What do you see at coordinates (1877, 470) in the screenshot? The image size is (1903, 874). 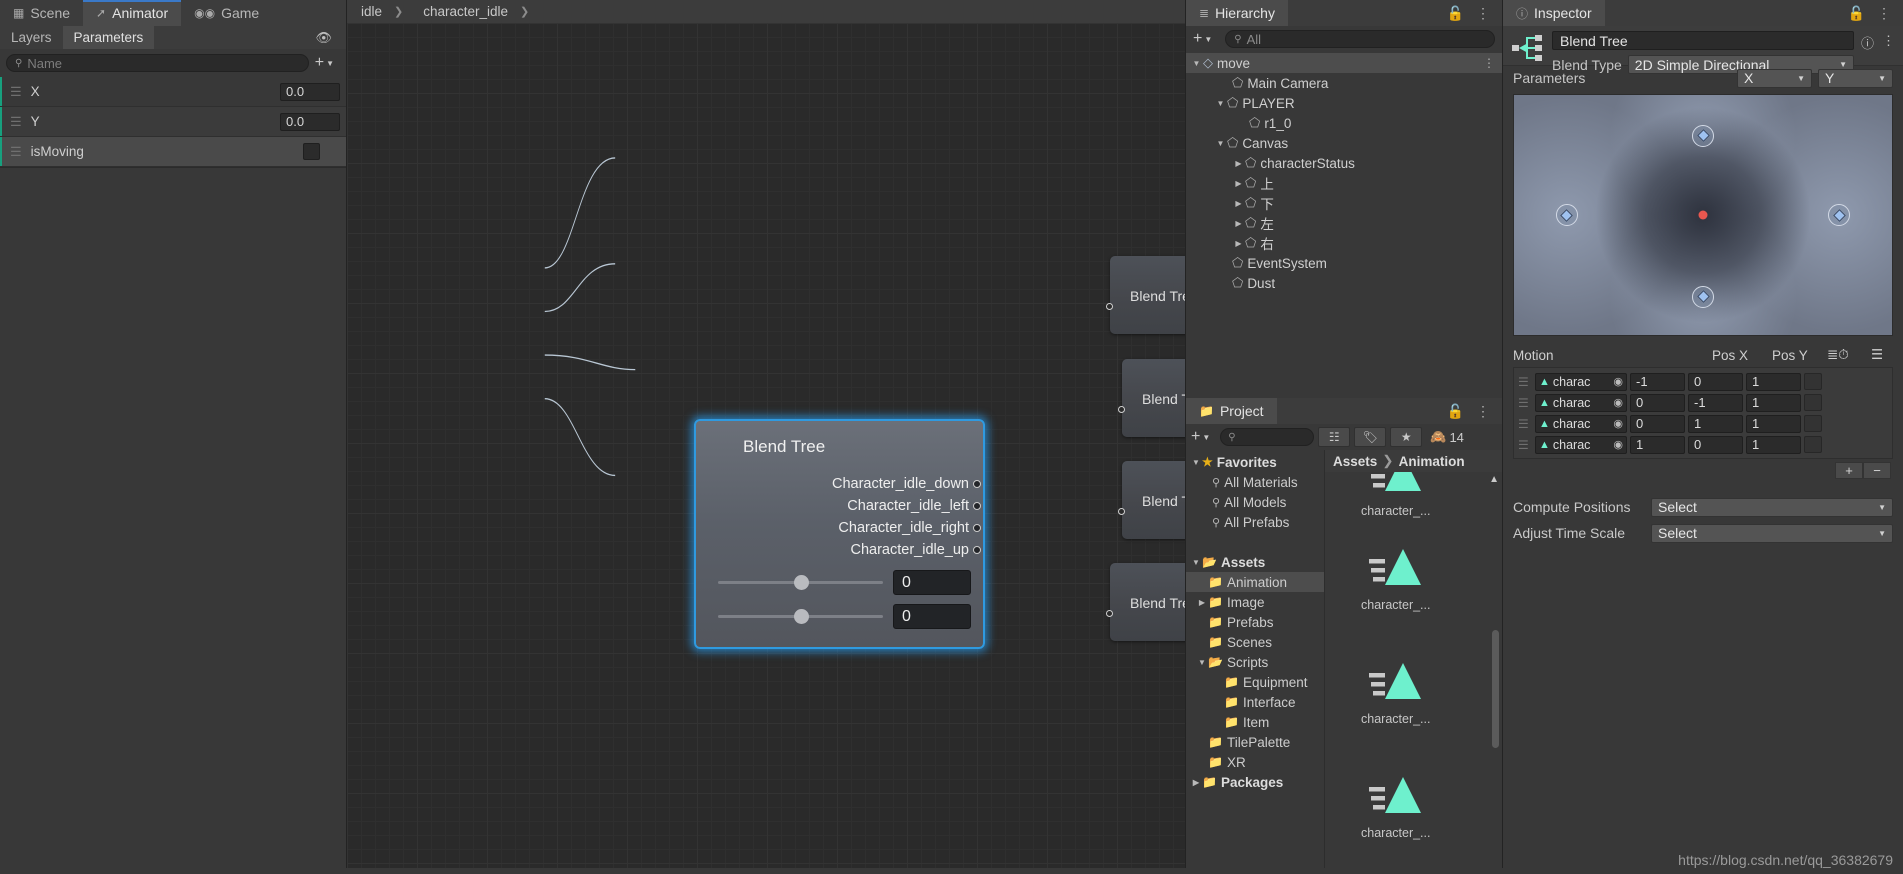 I see `remove-motion-button: −` at bounding box center [1877, 470].